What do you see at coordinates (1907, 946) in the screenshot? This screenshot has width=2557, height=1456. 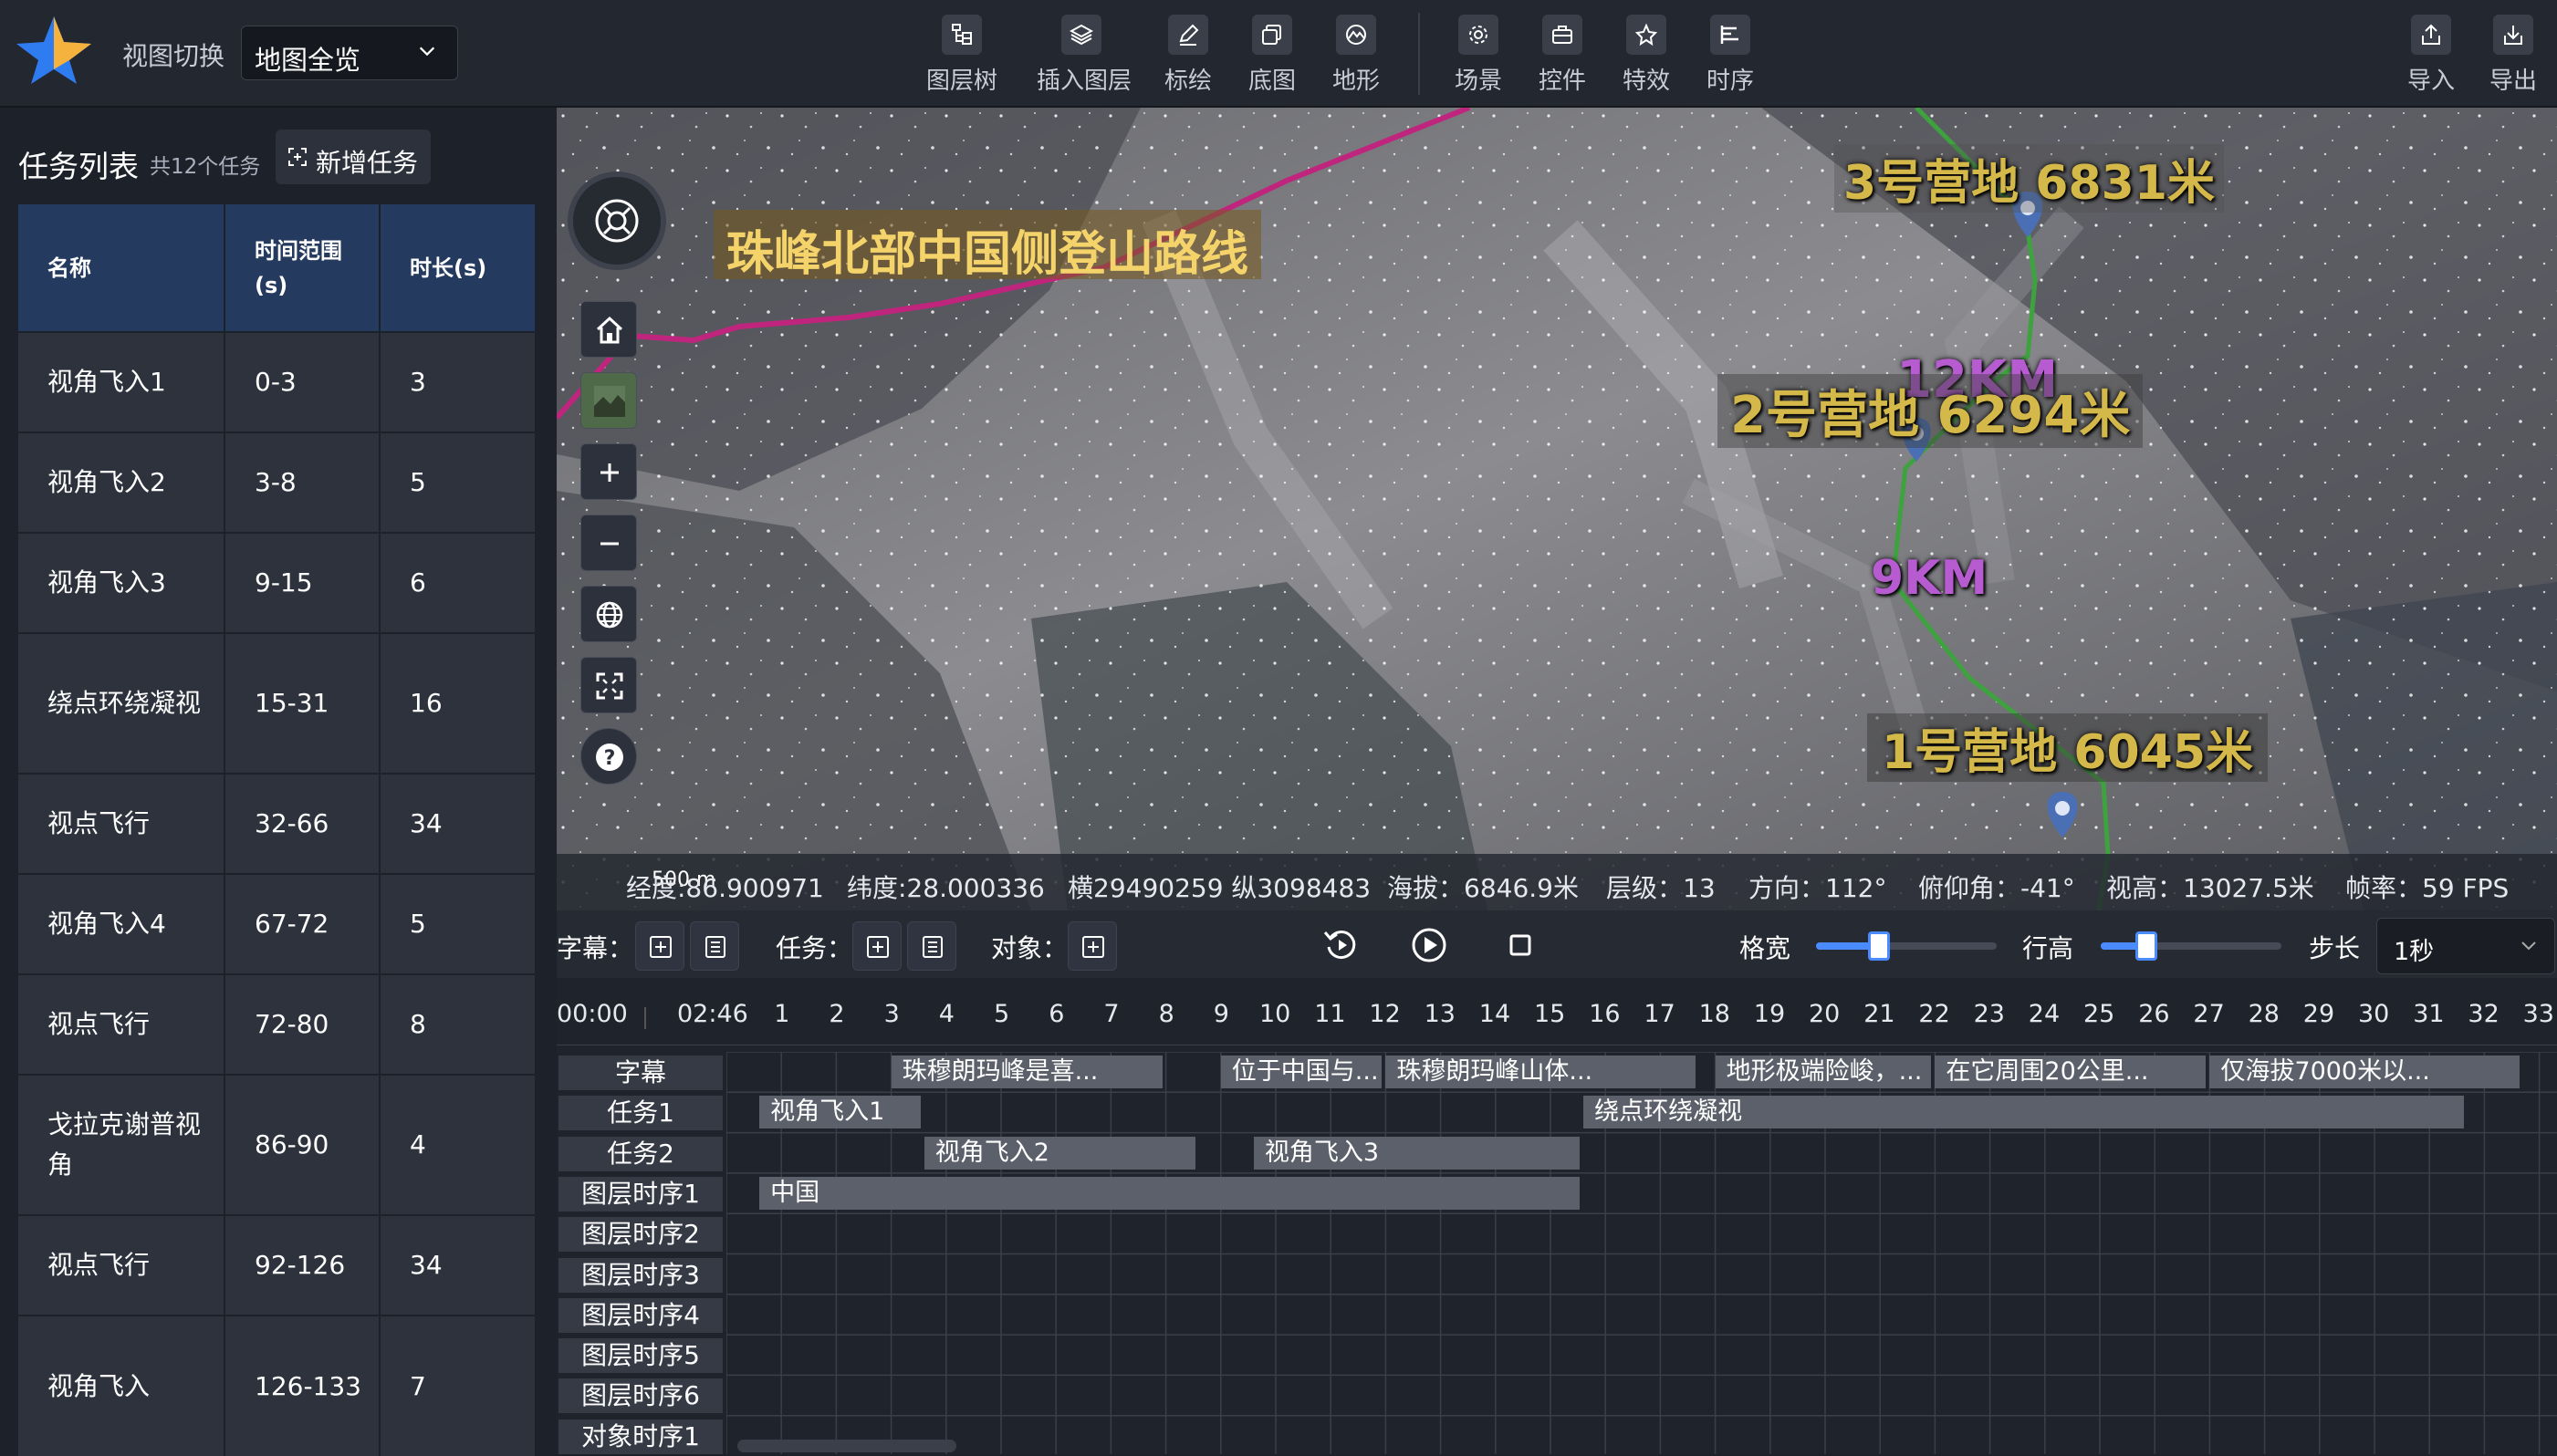 I see `grid-width-slider` at bounding box center [1907, 946].